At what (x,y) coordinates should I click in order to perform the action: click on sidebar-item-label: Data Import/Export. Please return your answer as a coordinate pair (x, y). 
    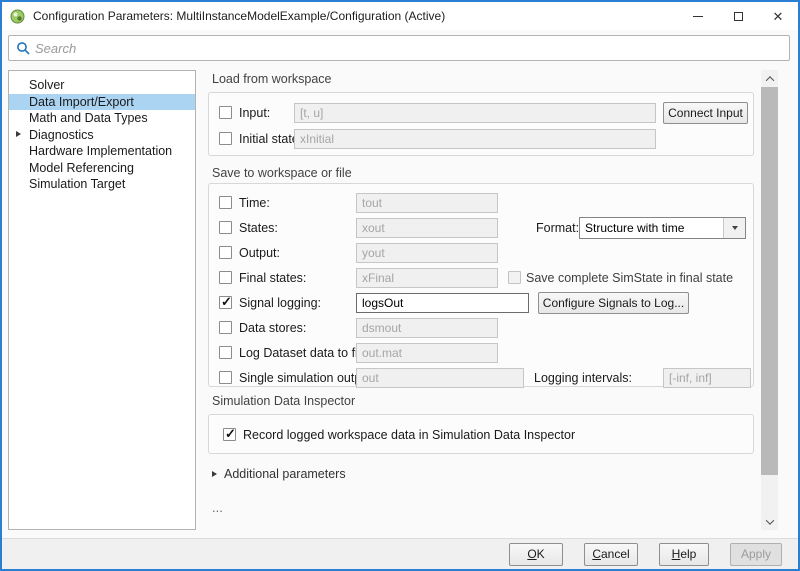
    Looking at the image, I should click on (81, 101).